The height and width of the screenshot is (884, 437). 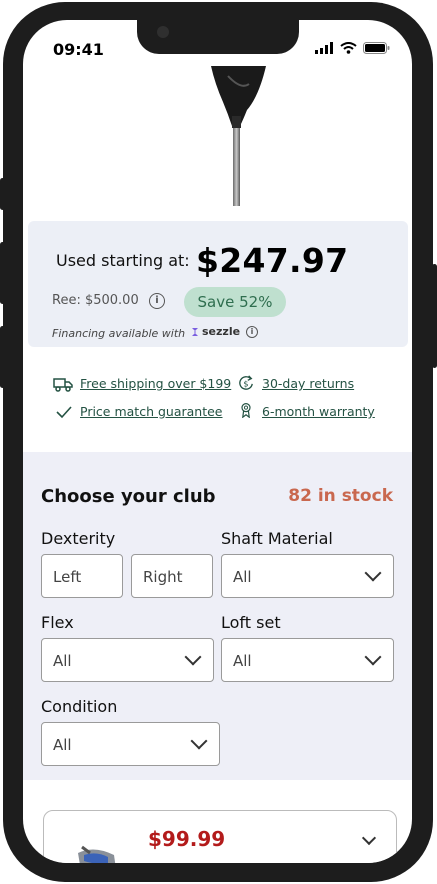 I want to click on cellular-signal-icon, so click(x=324, y=48).